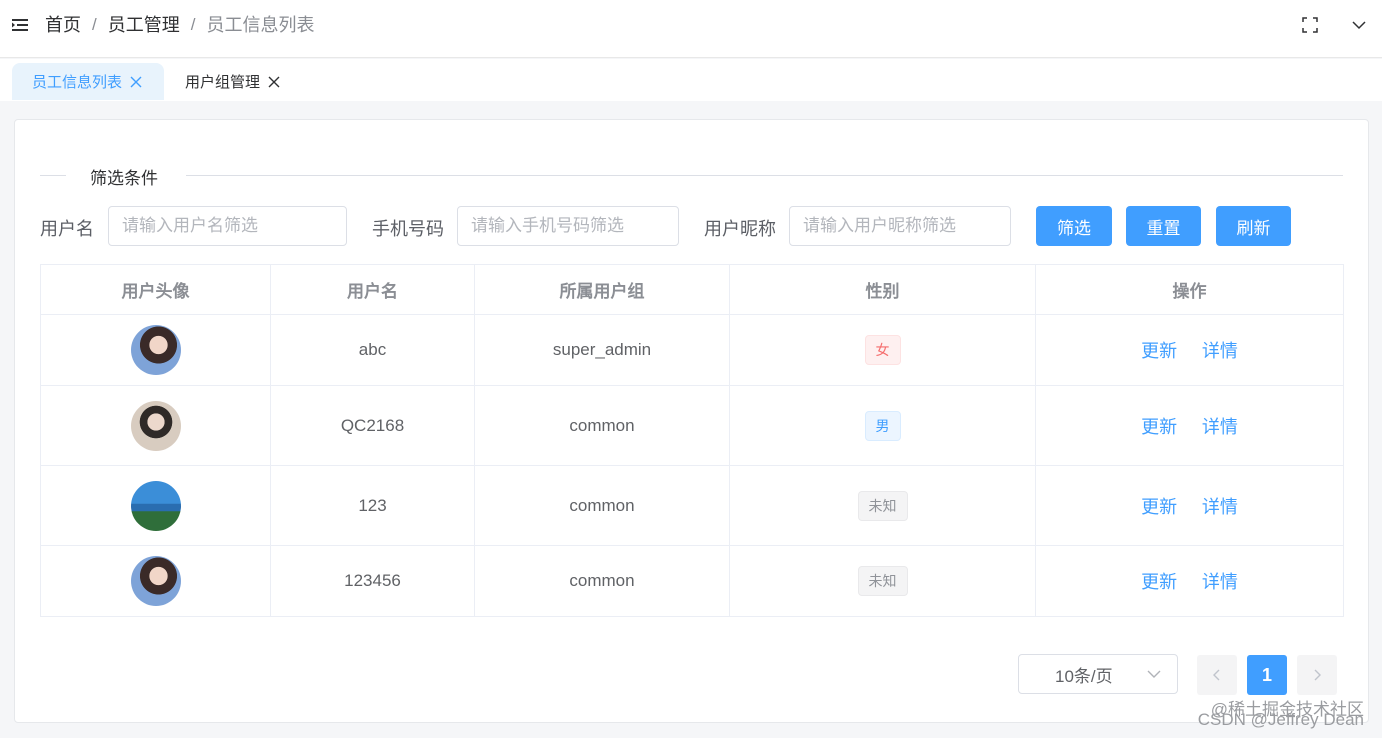 Image resolution: width=1382 pixels, height=738 pixels. What do you see at coordinates (1267, 675) in the screenshot?
I see `page-number-current: 1` at bounding box center [1267, 675].